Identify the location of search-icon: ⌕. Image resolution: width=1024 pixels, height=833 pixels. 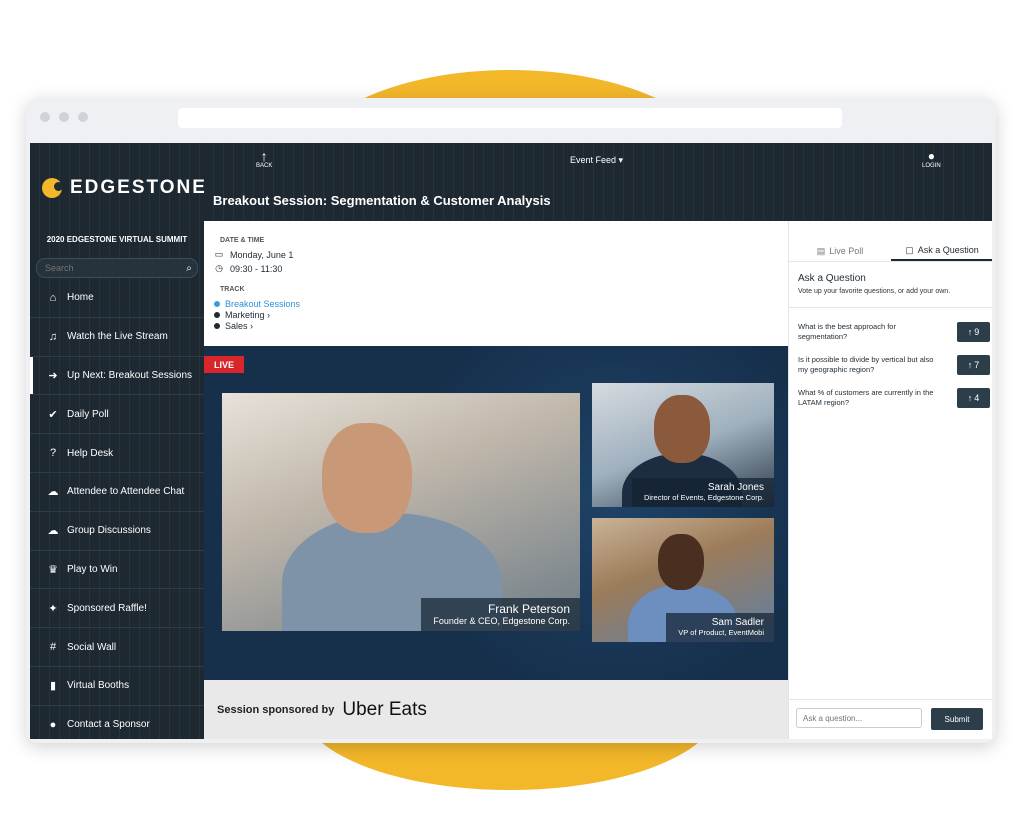
(189, 268).